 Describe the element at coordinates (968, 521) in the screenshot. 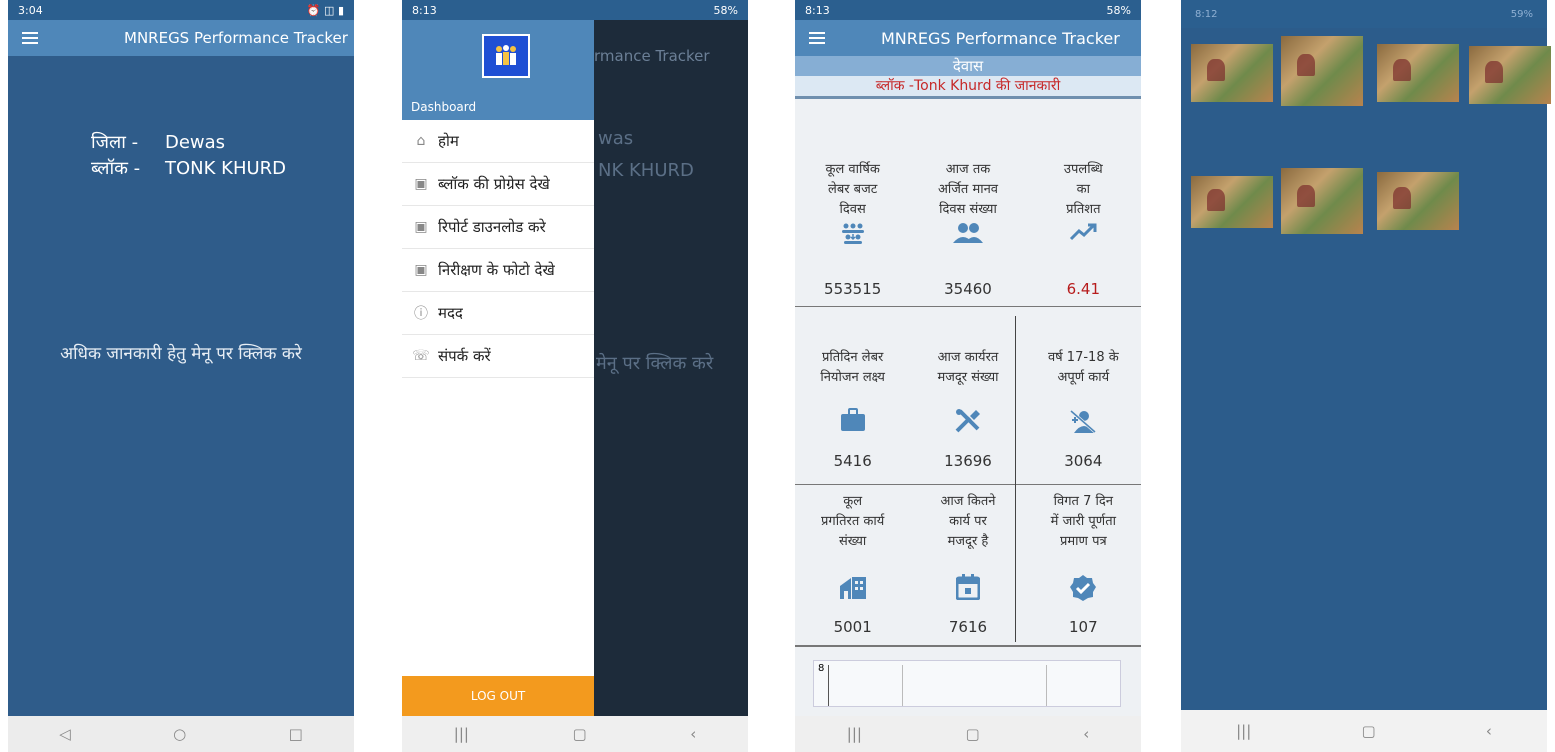

I see `stat-label-line: कार्य पर` at that location.